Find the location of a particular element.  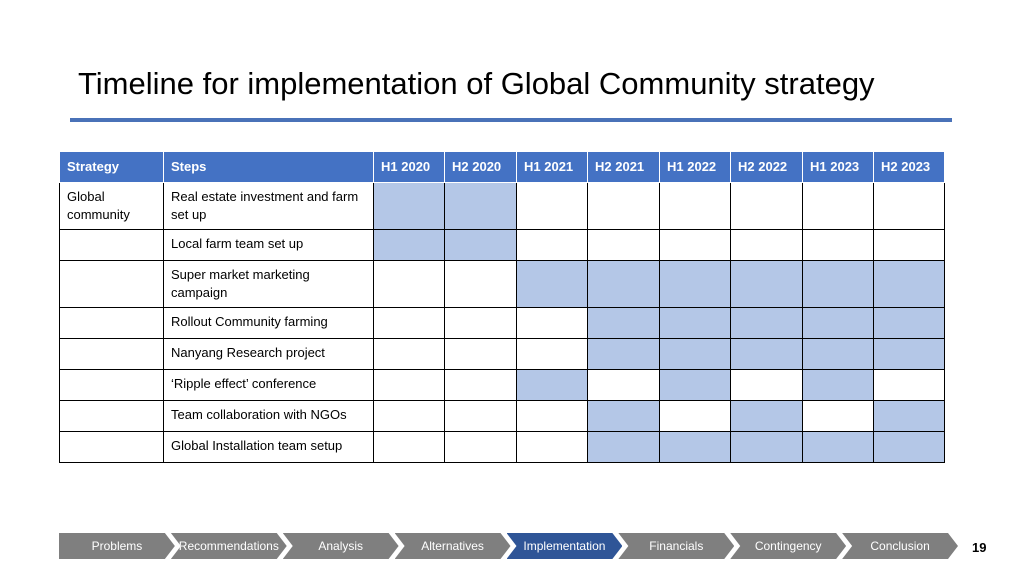

table-row: Nanyang Research project is located at coordinates (502, 354).